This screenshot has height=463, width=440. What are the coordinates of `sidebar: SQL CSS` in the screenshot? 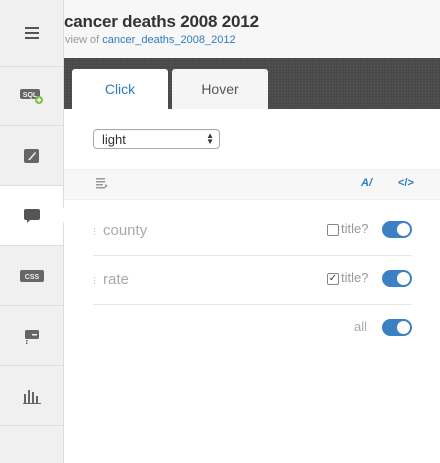 It's located at (32, 231).